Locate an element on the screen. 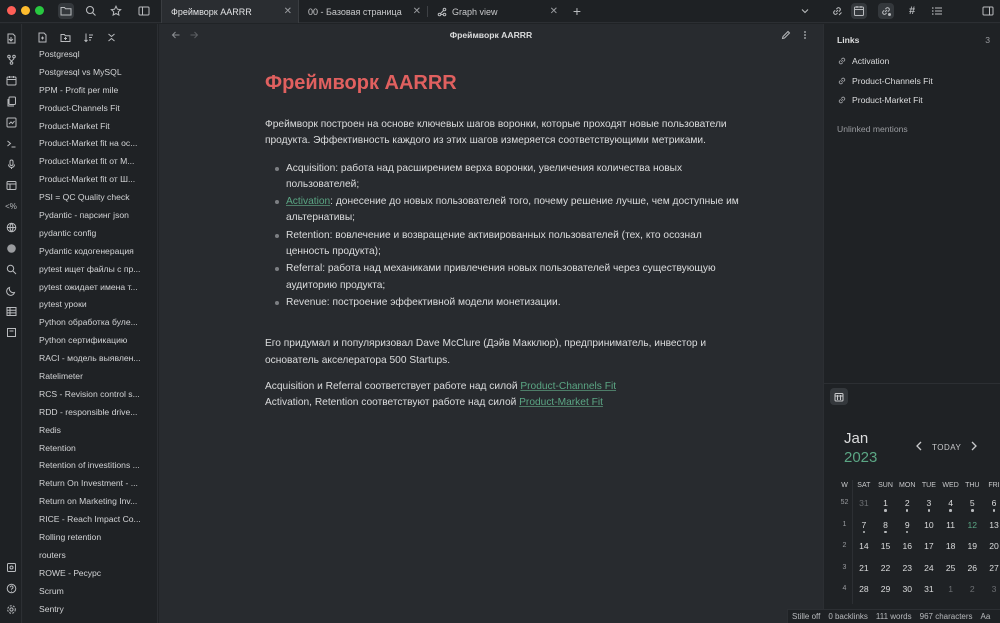  window-zoom-button is located at coordinates (39, 10).